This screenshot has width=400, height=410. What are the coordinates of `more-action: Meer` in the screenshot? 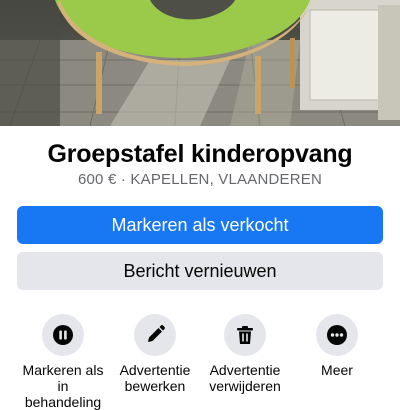 It's located at (337, 346).